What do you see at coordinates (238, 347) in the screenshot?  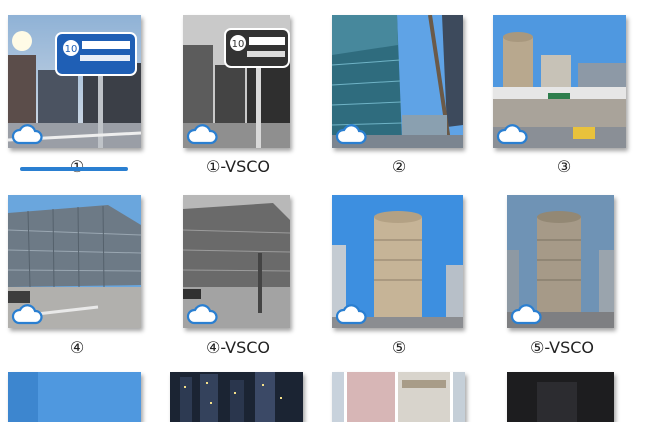 I see `photo-label: ④-VSCO` at bounding box center [238, 347].